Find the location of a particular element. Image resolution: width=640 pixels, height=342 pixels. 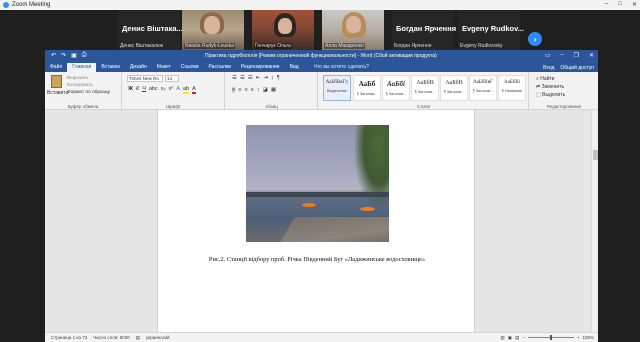

reservoir-photo is located at coordinates (317, 183).